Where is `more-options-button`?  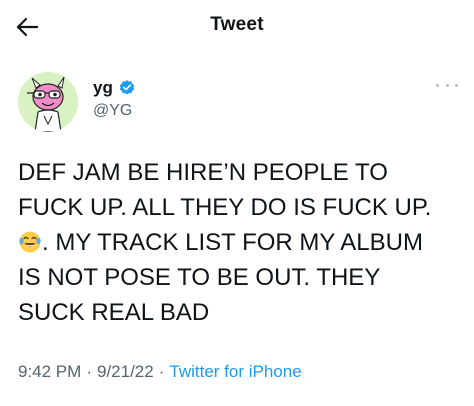 more-options-button is located at coordinates (447, 85).